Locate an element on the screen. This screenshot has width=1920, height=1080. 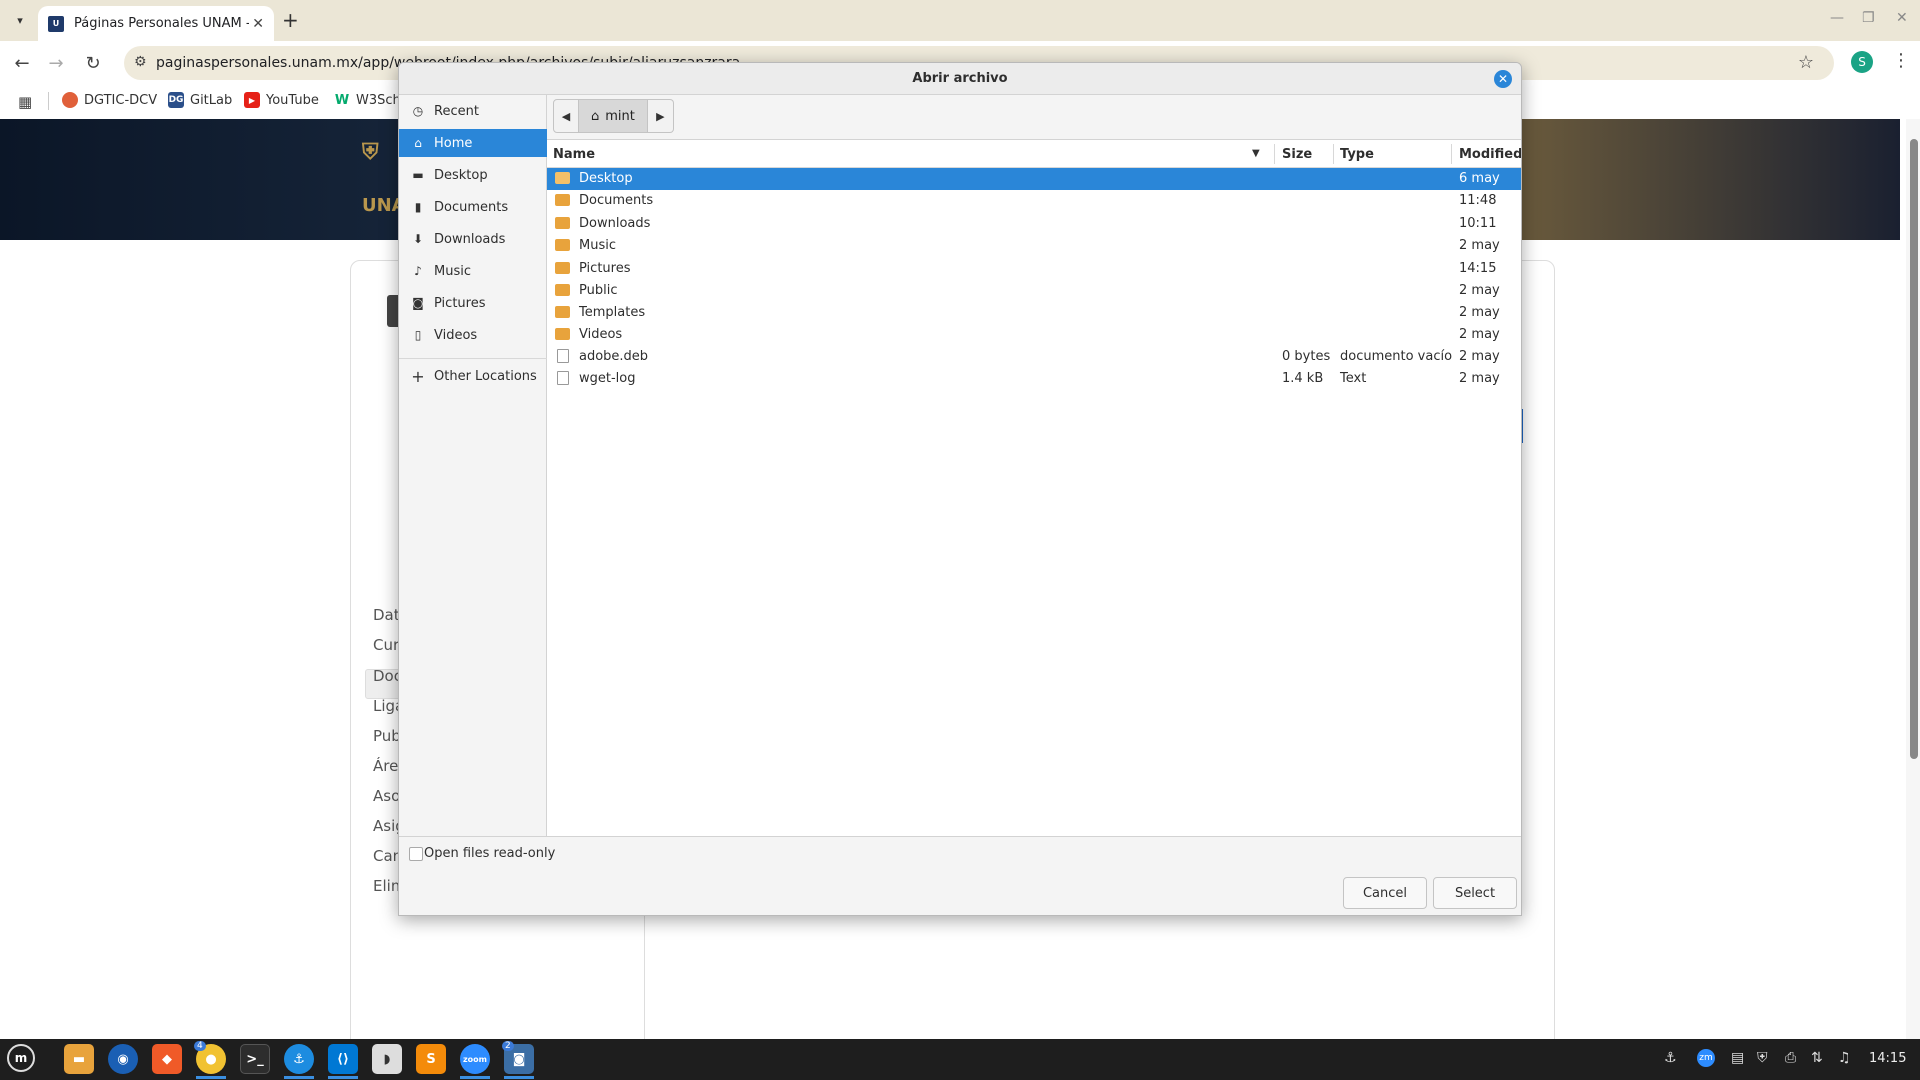
apps-grid-icon: ▦ is located at coordinates (25, 102).